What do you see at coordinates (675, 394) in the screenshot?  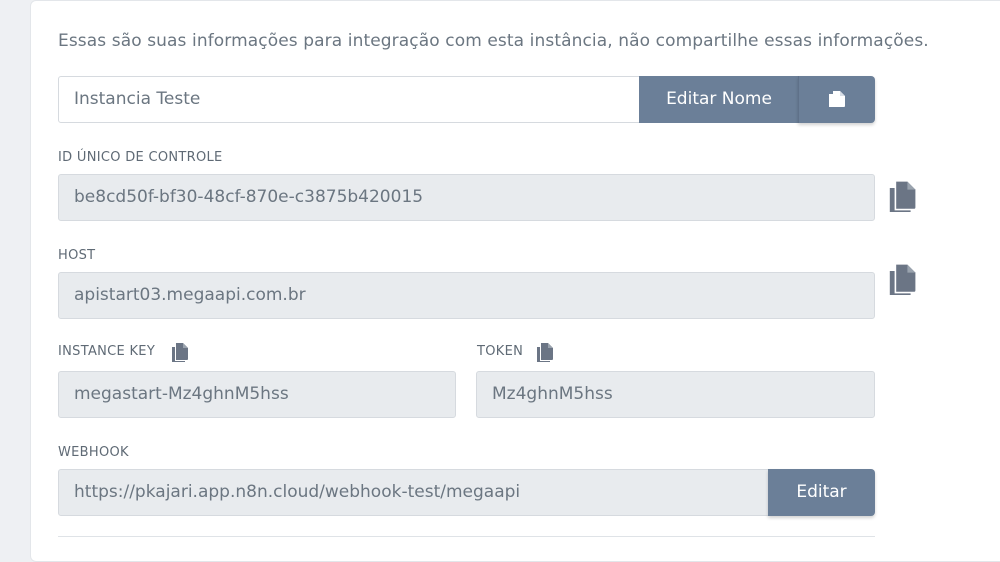 I see `token-field: Mz4ghnM5hss` at bounding box center [675, 394].